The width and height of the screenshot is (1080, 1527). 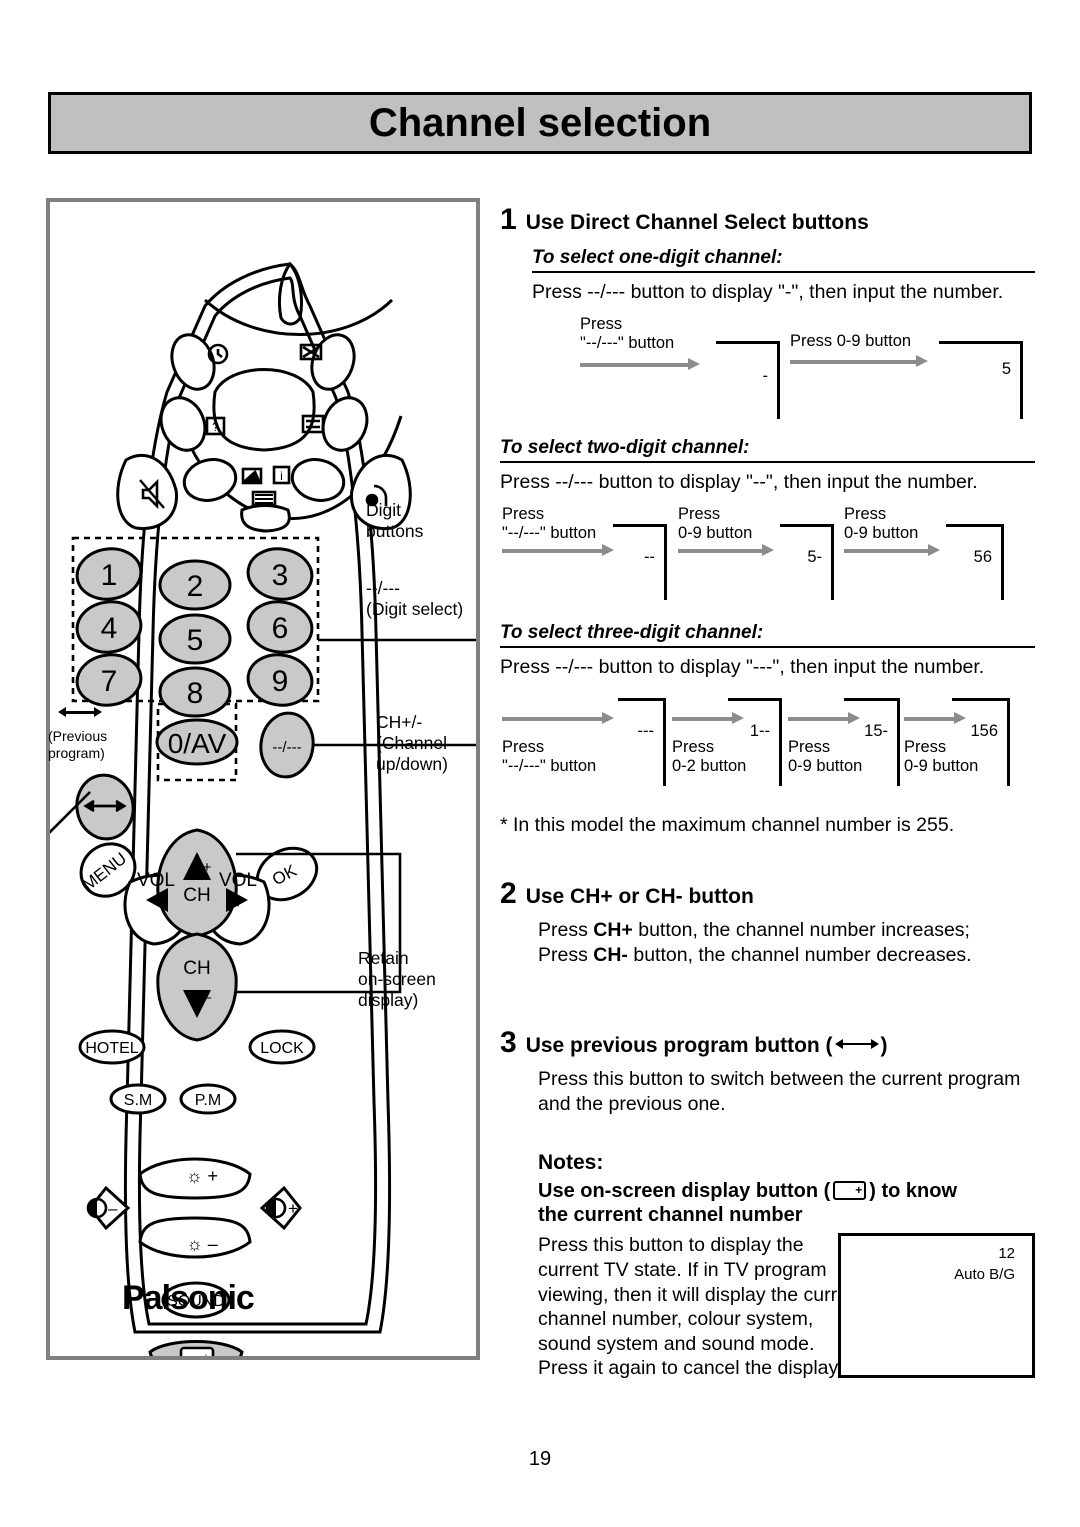 I want to click on step-2-line2-suffix: button, the channel number decreases., so click(x=799, y=954).